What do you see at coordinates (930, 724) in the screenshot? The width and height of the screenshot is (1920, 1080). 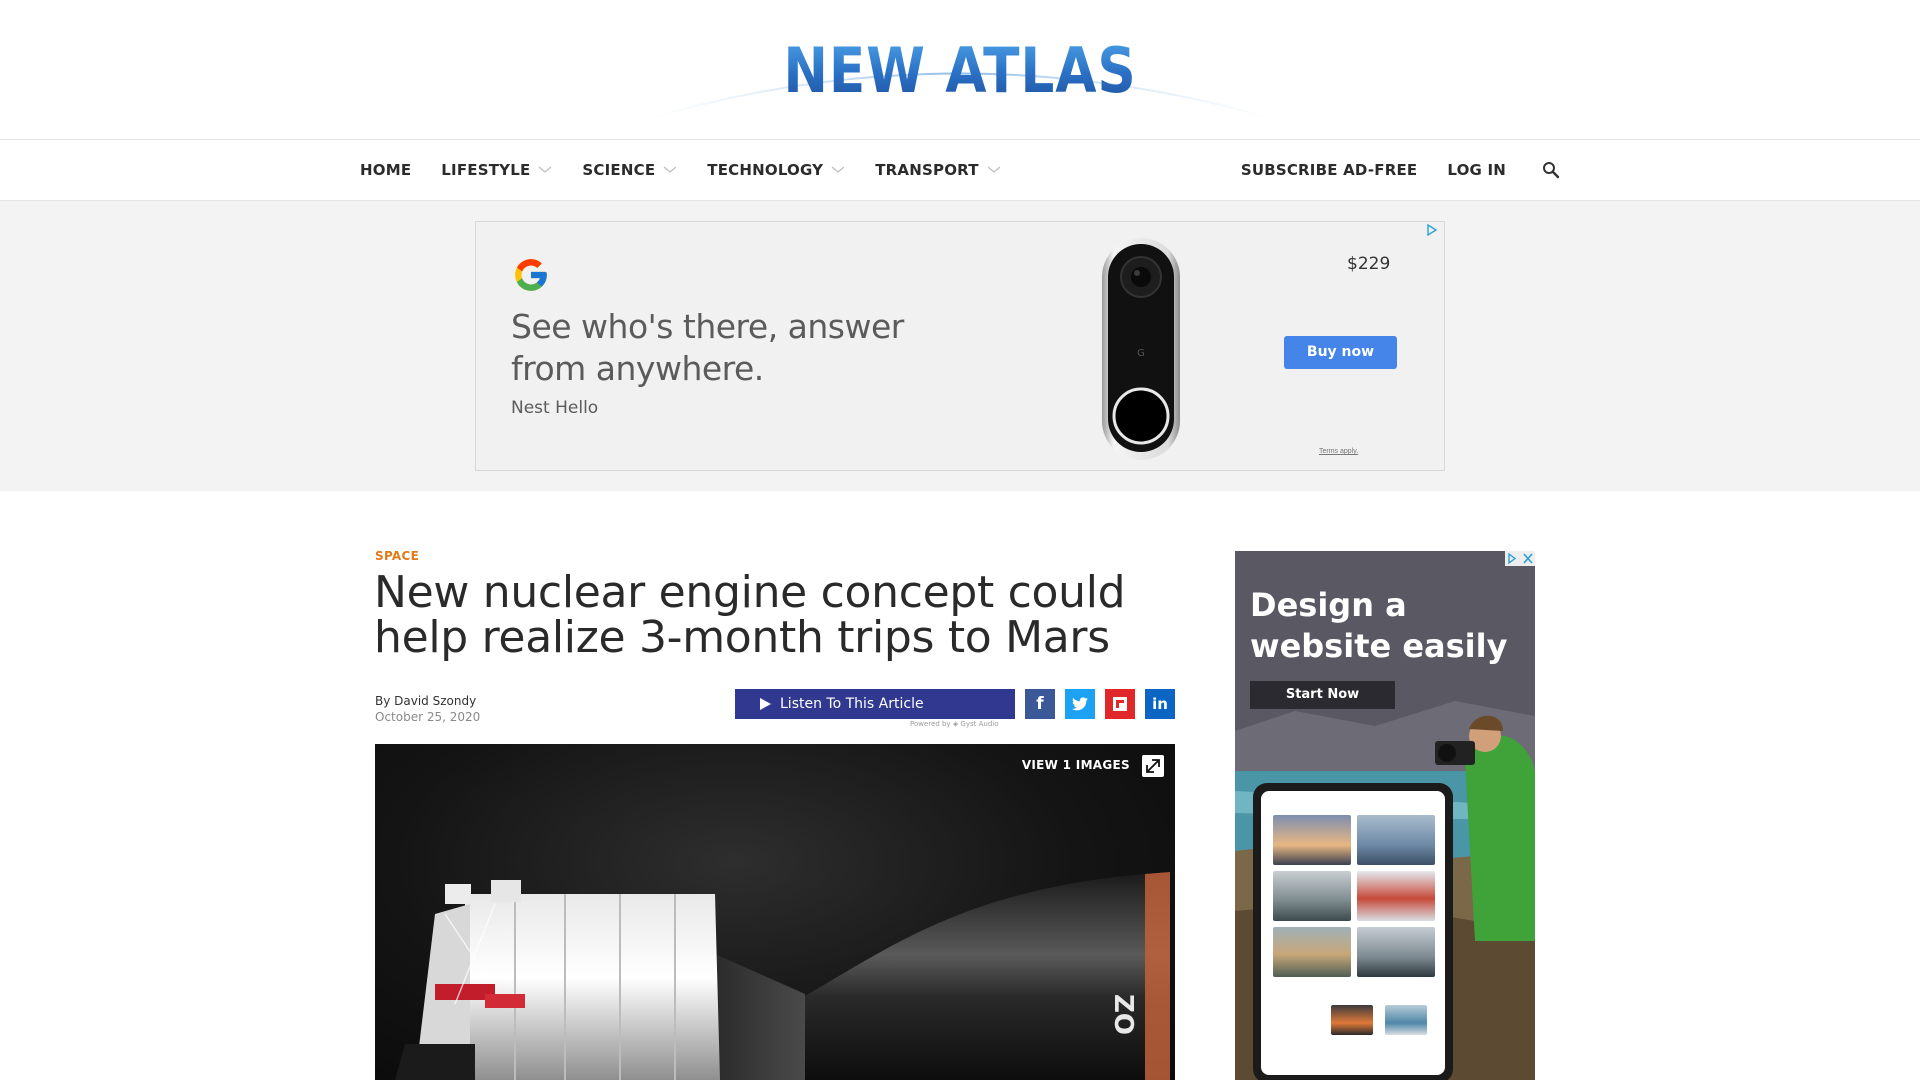 I see `powered-by-label: Powered by` at bounding box center [930, 724].